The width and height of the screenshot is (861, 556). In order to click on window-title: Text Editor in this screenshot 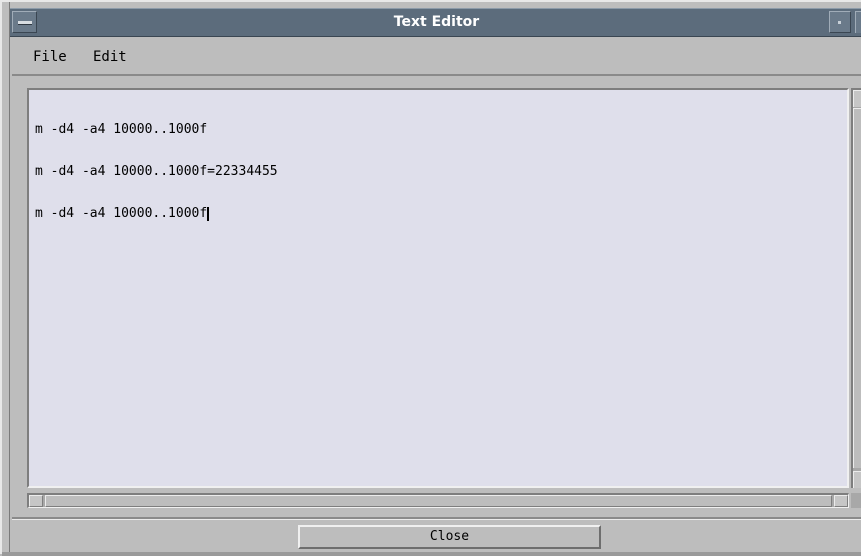, I will do `click(436, 22)`.